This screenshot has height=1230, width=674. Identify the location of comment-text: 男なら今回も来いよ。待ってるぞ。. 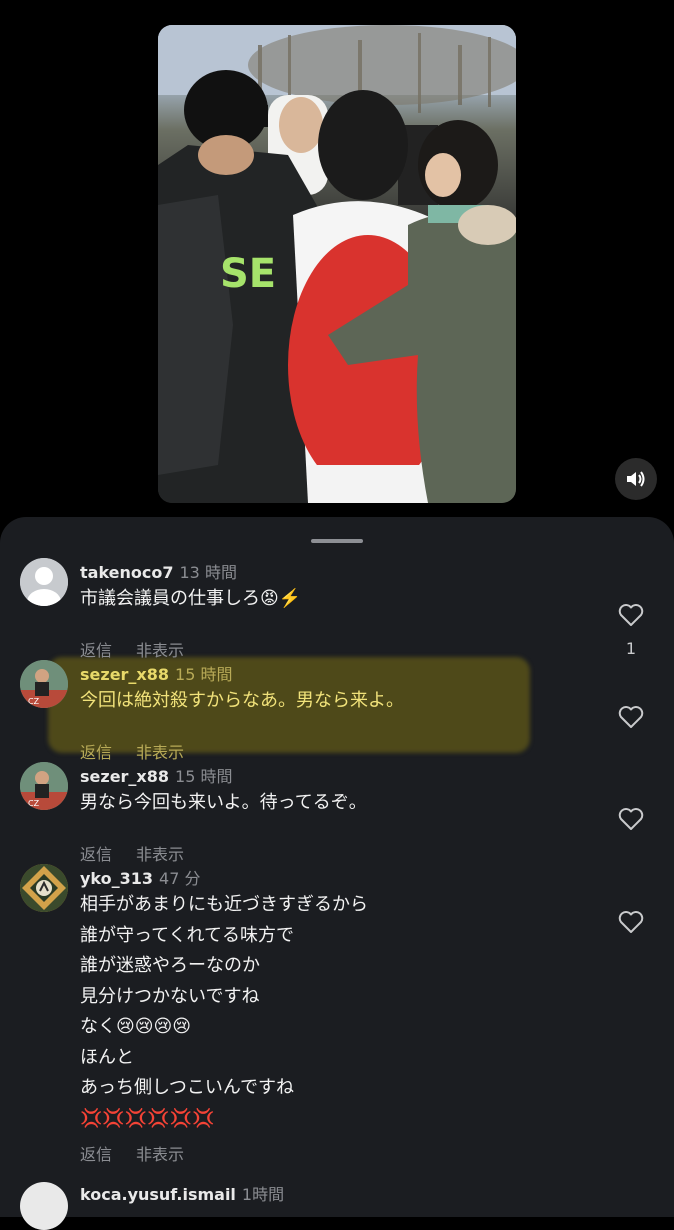
(223, 803).